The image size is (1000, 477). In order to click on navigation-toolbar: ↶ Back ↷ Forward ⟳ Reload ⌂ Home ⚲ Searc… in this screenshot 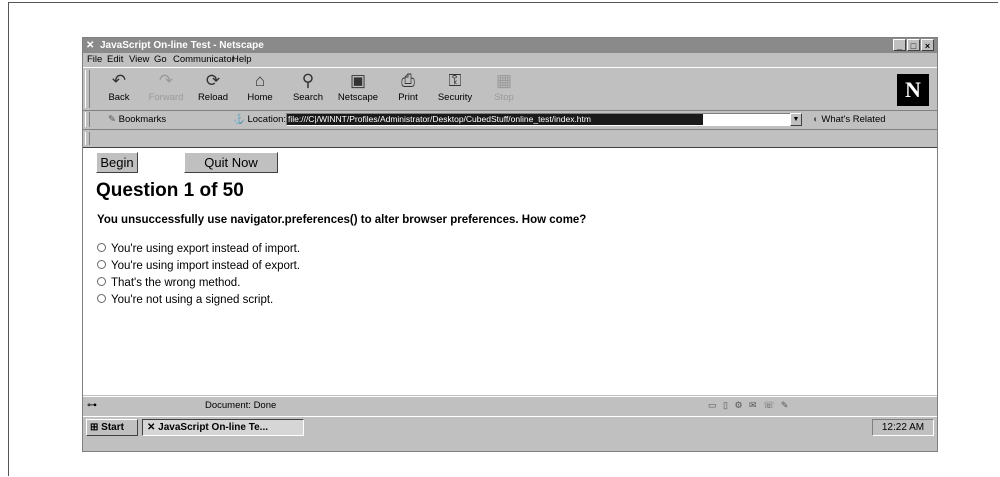, I will do `click(510, 89)`.